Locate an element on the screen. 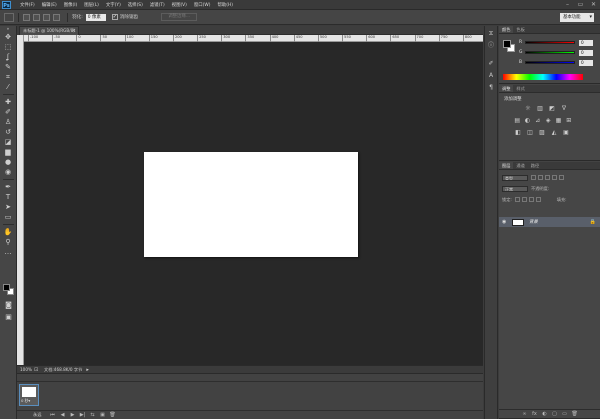 This screenshot has height=419, width=600. lock-all-icon is located at coordinates (538, 199).